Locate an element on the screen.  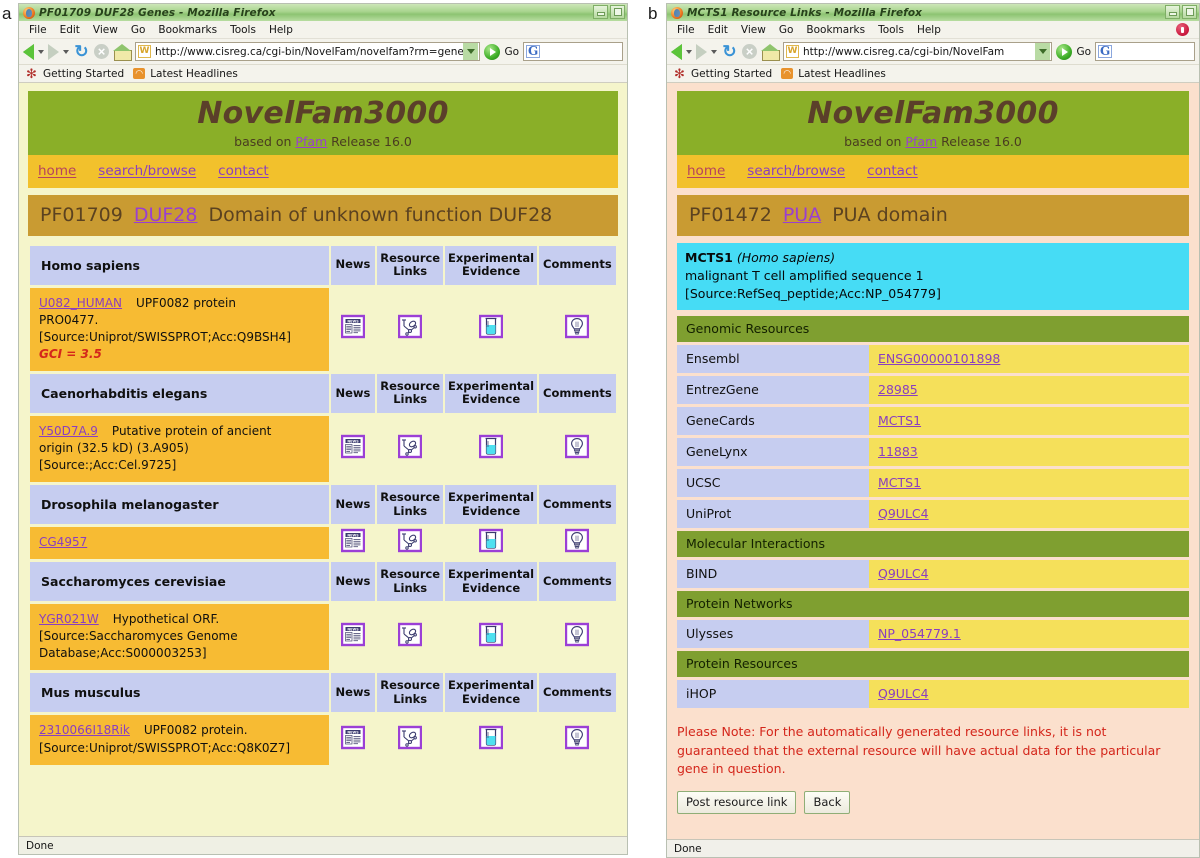
nav-contact-left: contact is located at coordinates (243, 171).